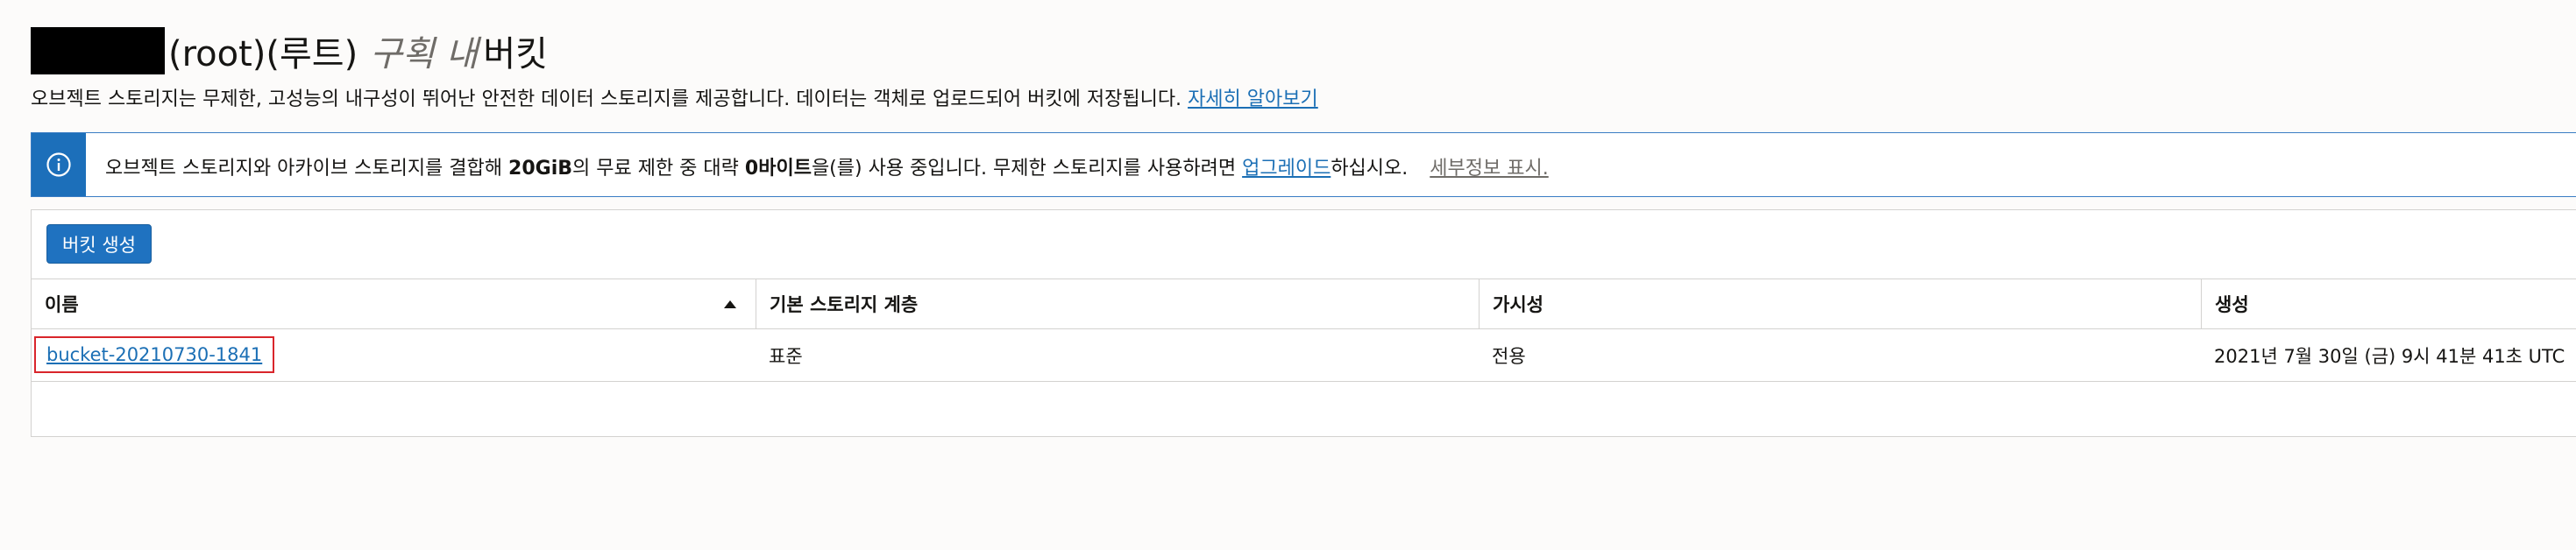 The width and height of the screenshot is (2576, 550). What do you see at coordinates (1024, 169) in the screenshot?
I see `banner-text-post: 을(를) 사용 중입니다. 무제한 스토리지를 사용하려면` at bounding box center [1024, 169].